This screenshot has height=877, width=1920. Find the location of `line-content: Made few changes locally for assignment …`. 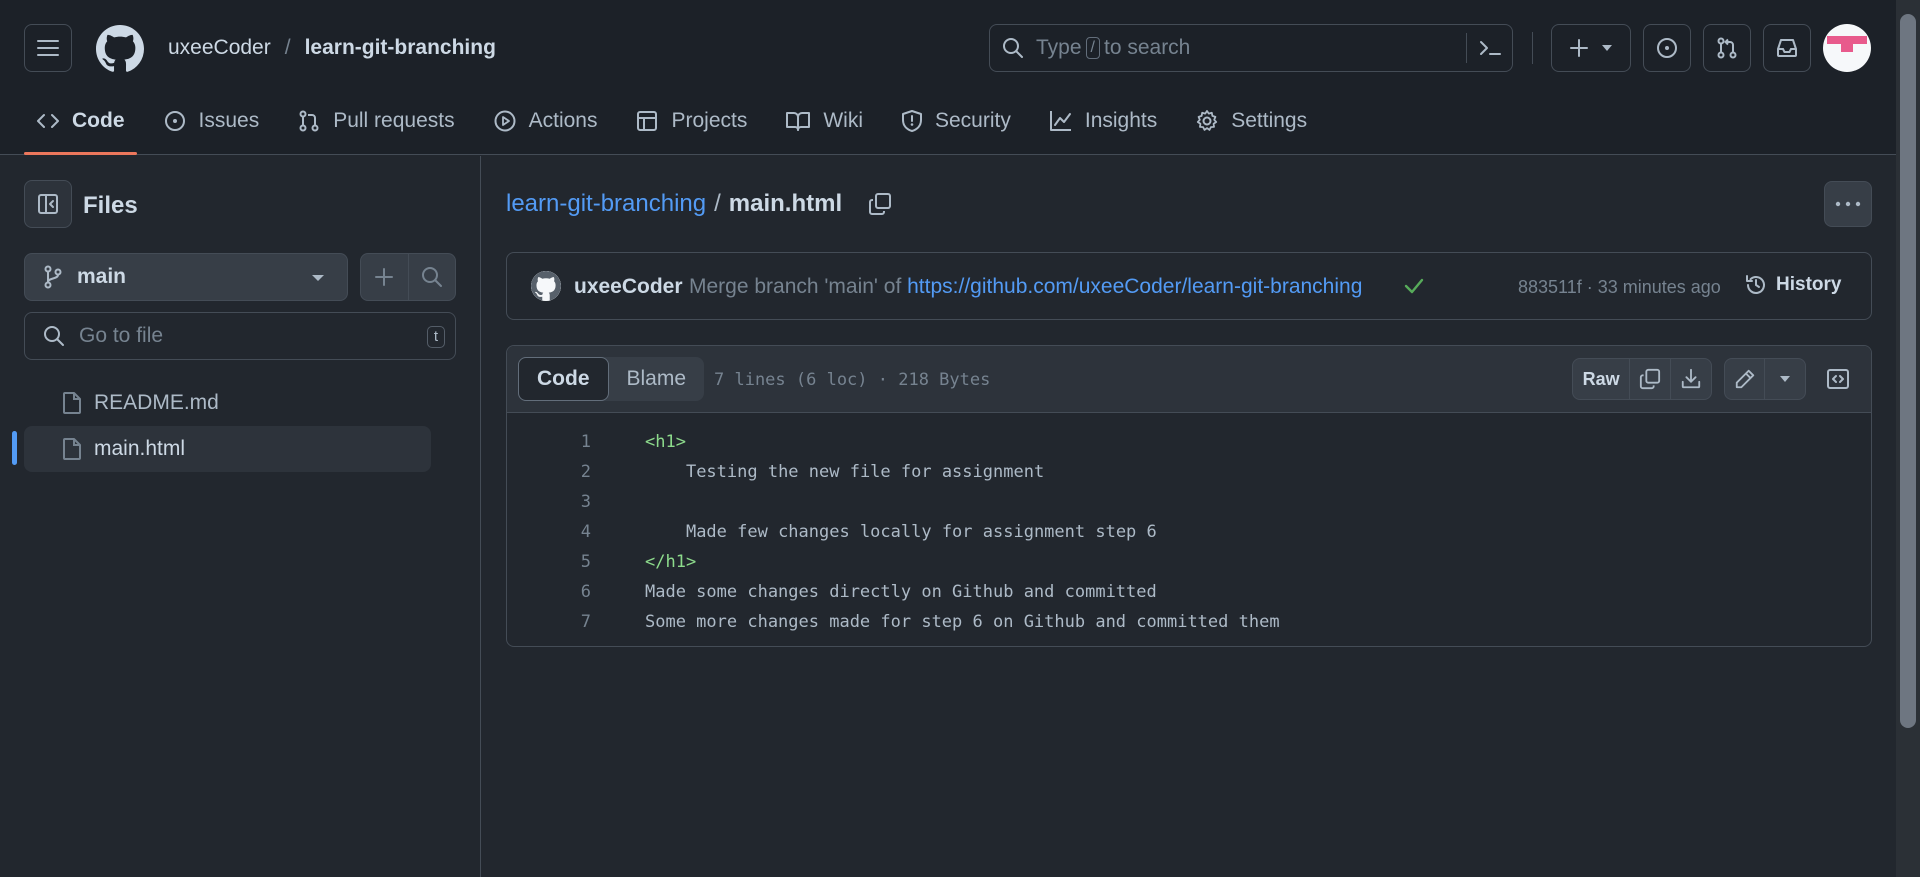

line-content: Made few changes locally for assignment … is located at coordinates (874, 532).